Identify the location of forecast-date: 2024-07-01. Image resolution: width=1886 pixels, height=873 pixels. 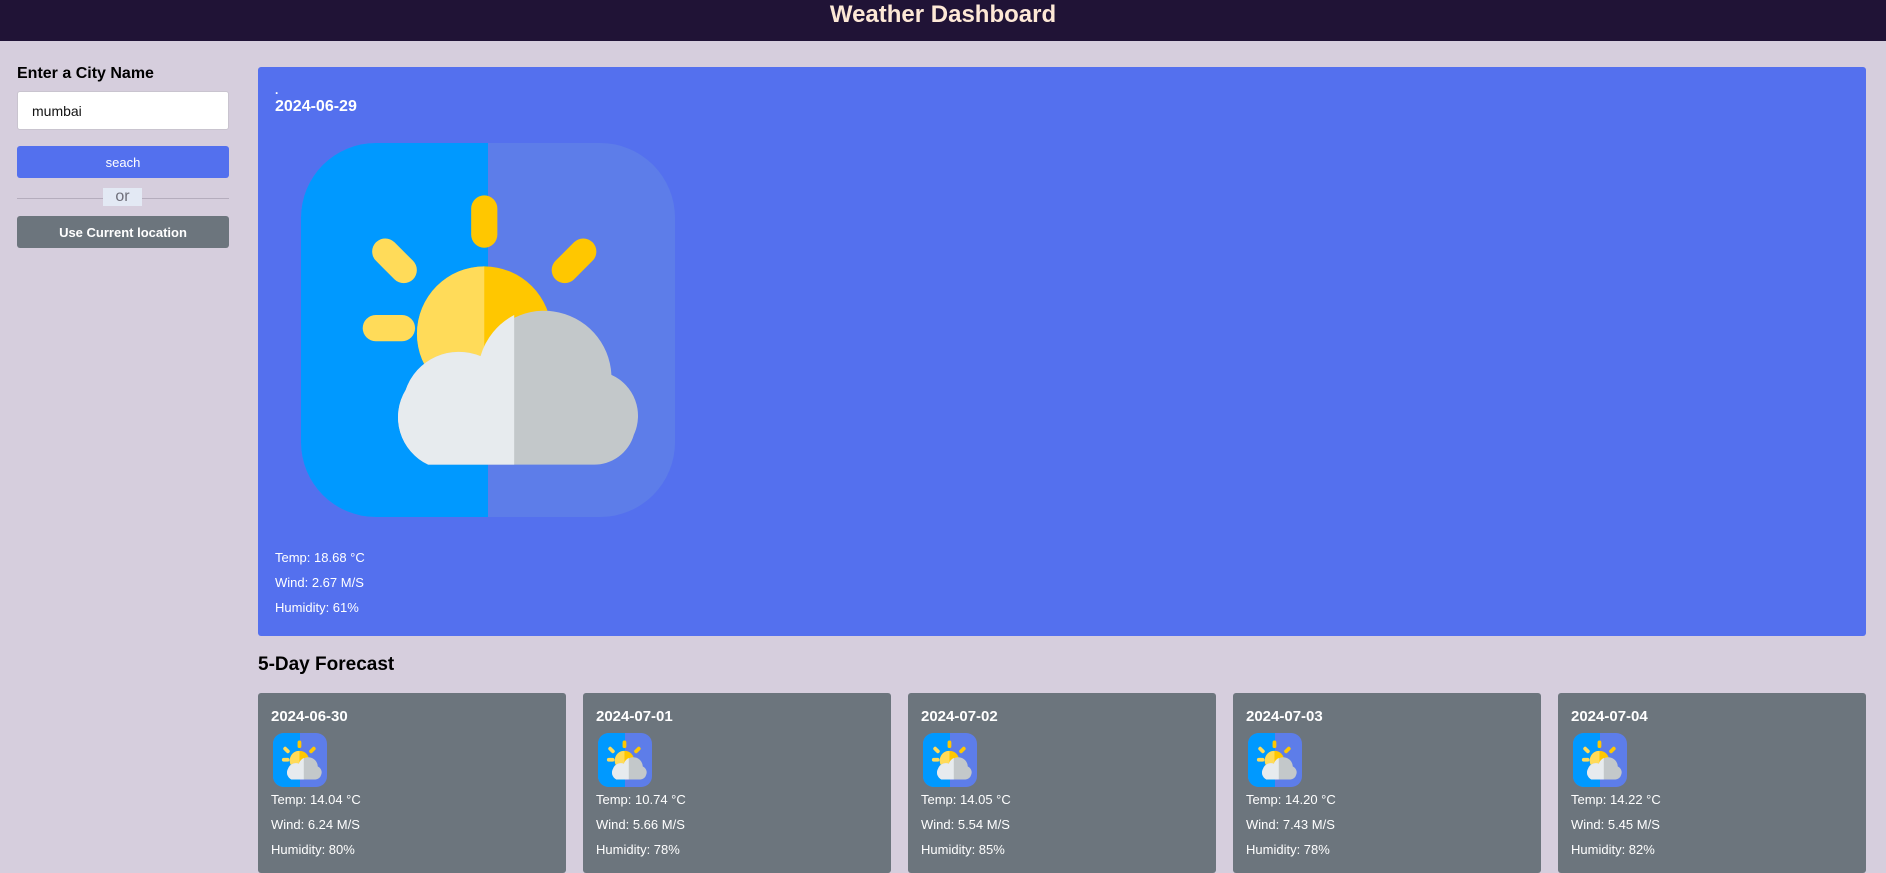
(634, 716).